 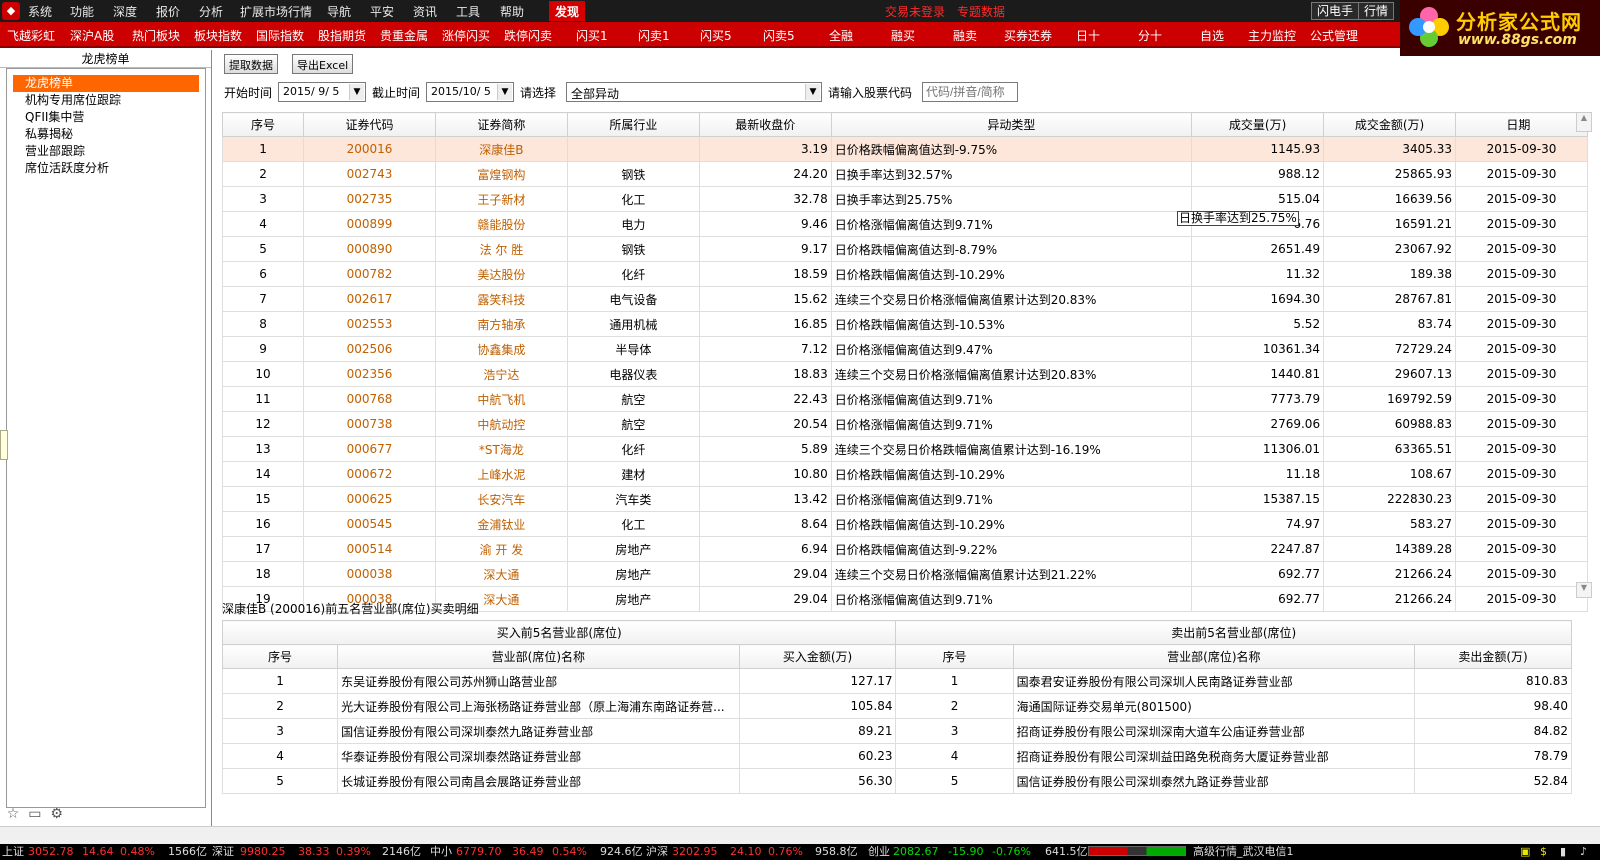 I want to click on stock-code: 000899, so click(x=369, y=224).